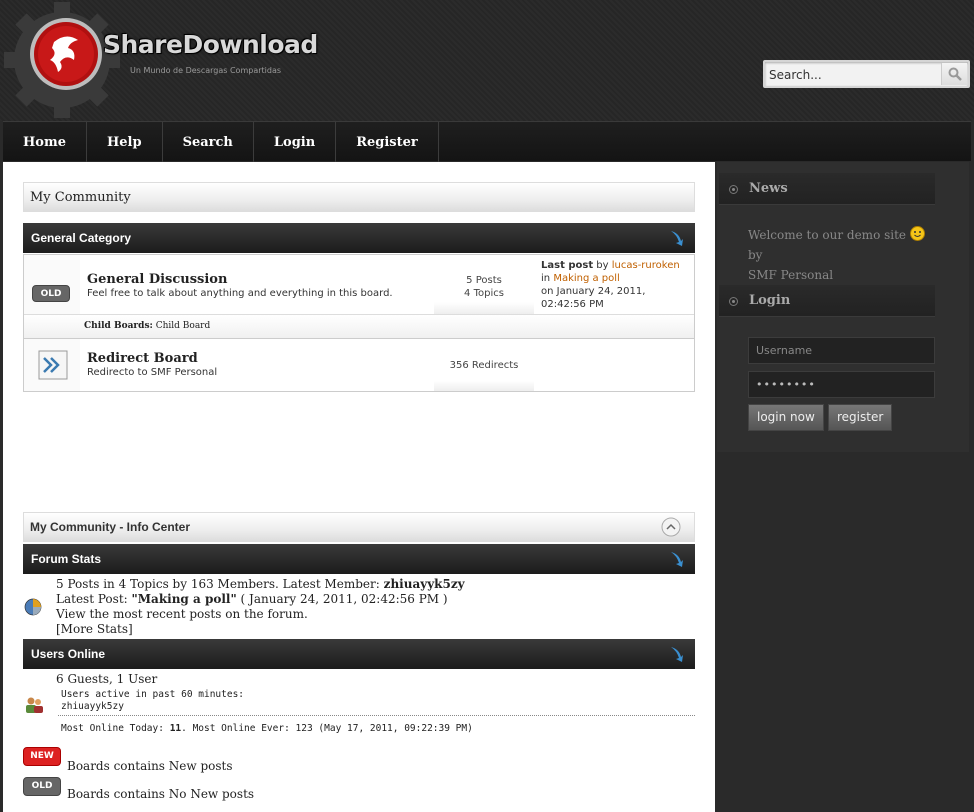 The height and width of the screenshot is (812, 974). Describe the element at coordinates (66, 559) in the screenshot. I see `forum-stats-title: Forum Stats` at that location.